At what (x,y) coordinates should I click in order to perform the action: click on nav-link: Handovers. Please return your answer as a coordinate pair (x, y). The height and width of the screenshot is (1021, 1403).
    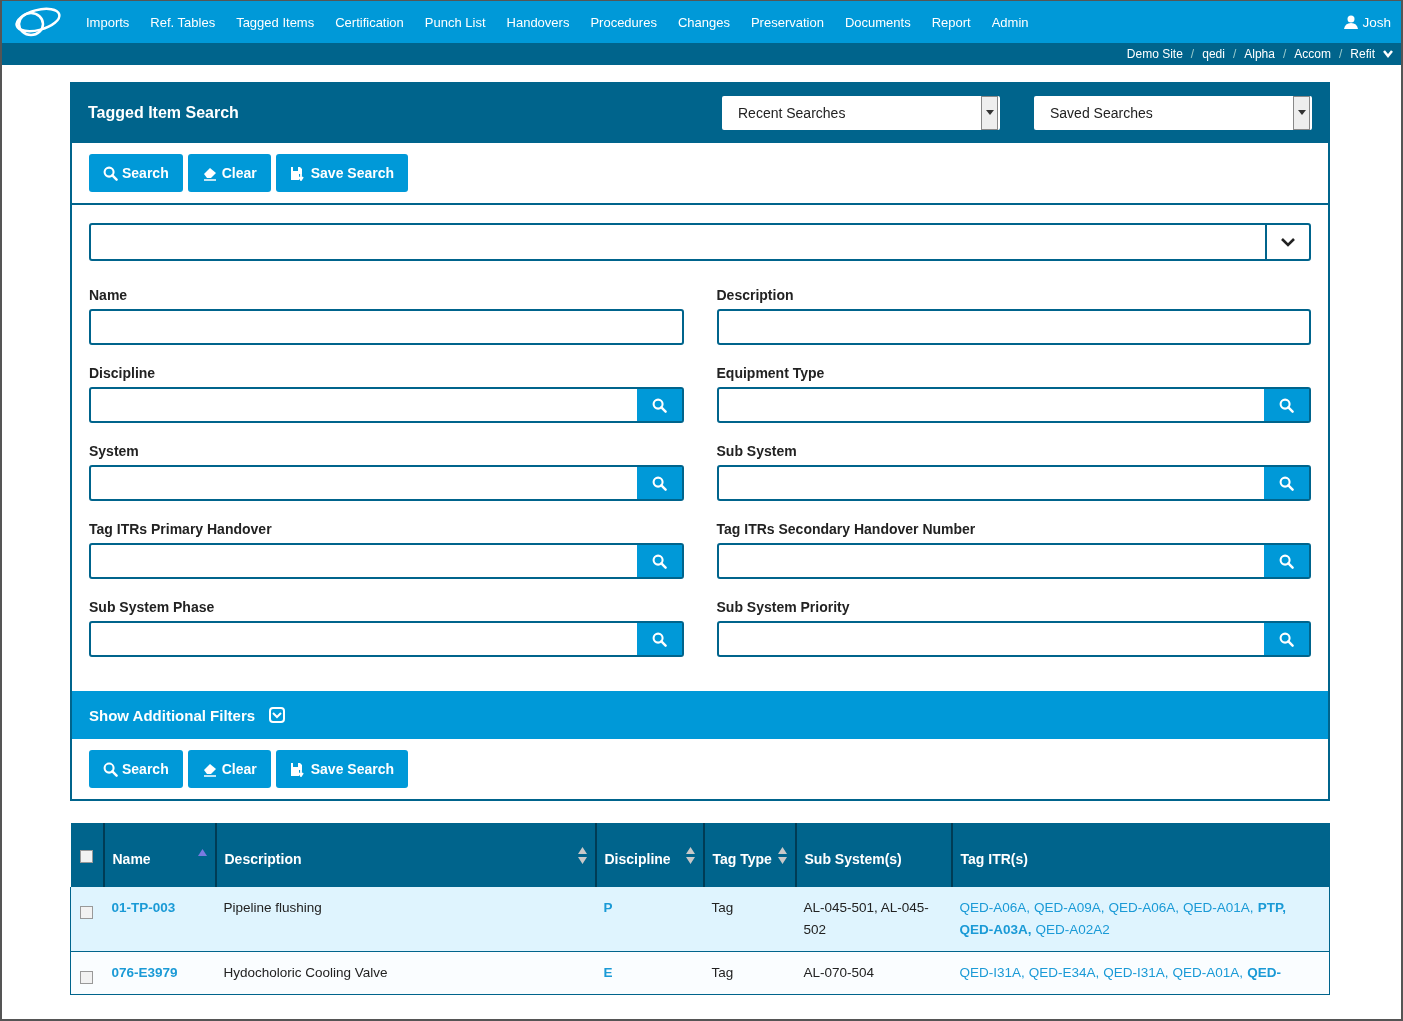
    Looking at the image, I should click on (538, 22).